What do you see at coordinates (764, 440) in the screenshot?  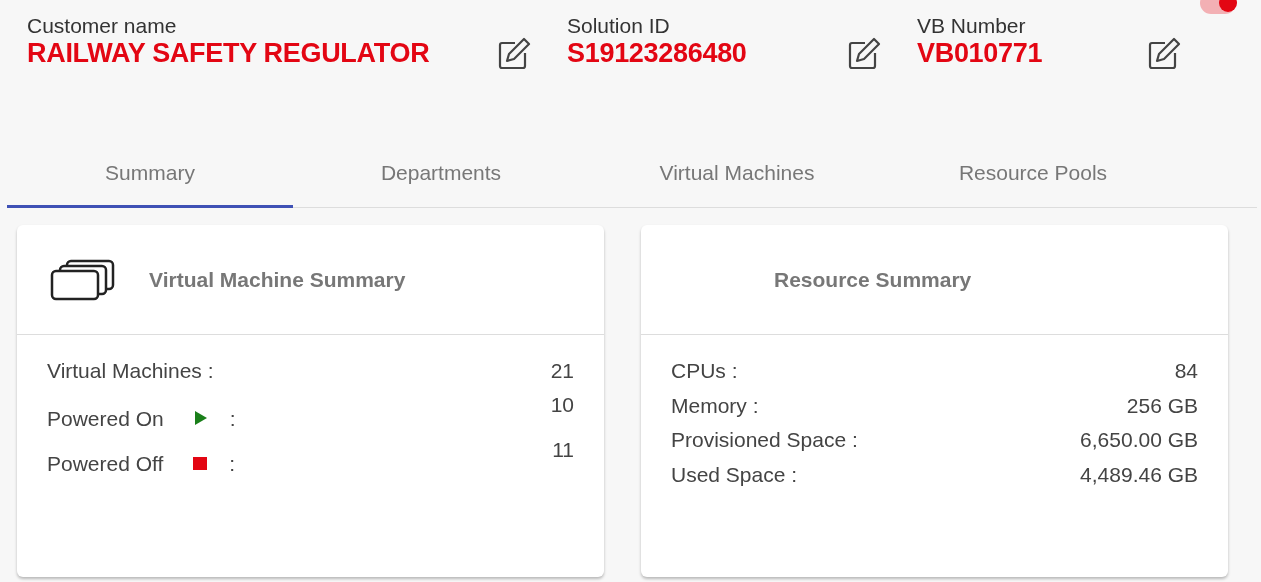 I see `row-label: Provisioned Space :` at bounding box center [764, 440].